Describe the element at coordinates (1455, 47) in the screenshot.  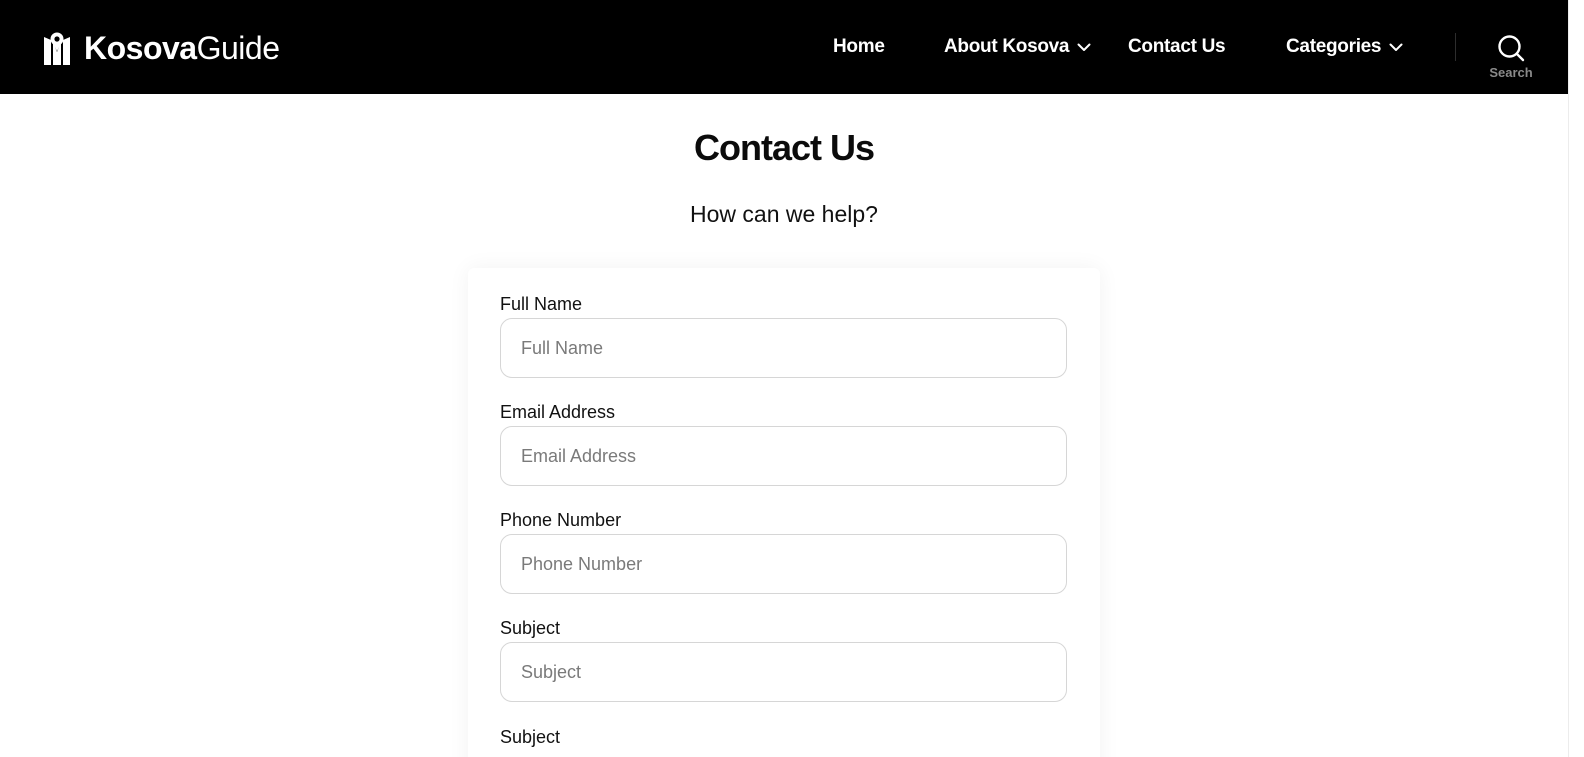
I see `nav-divider` at that location.